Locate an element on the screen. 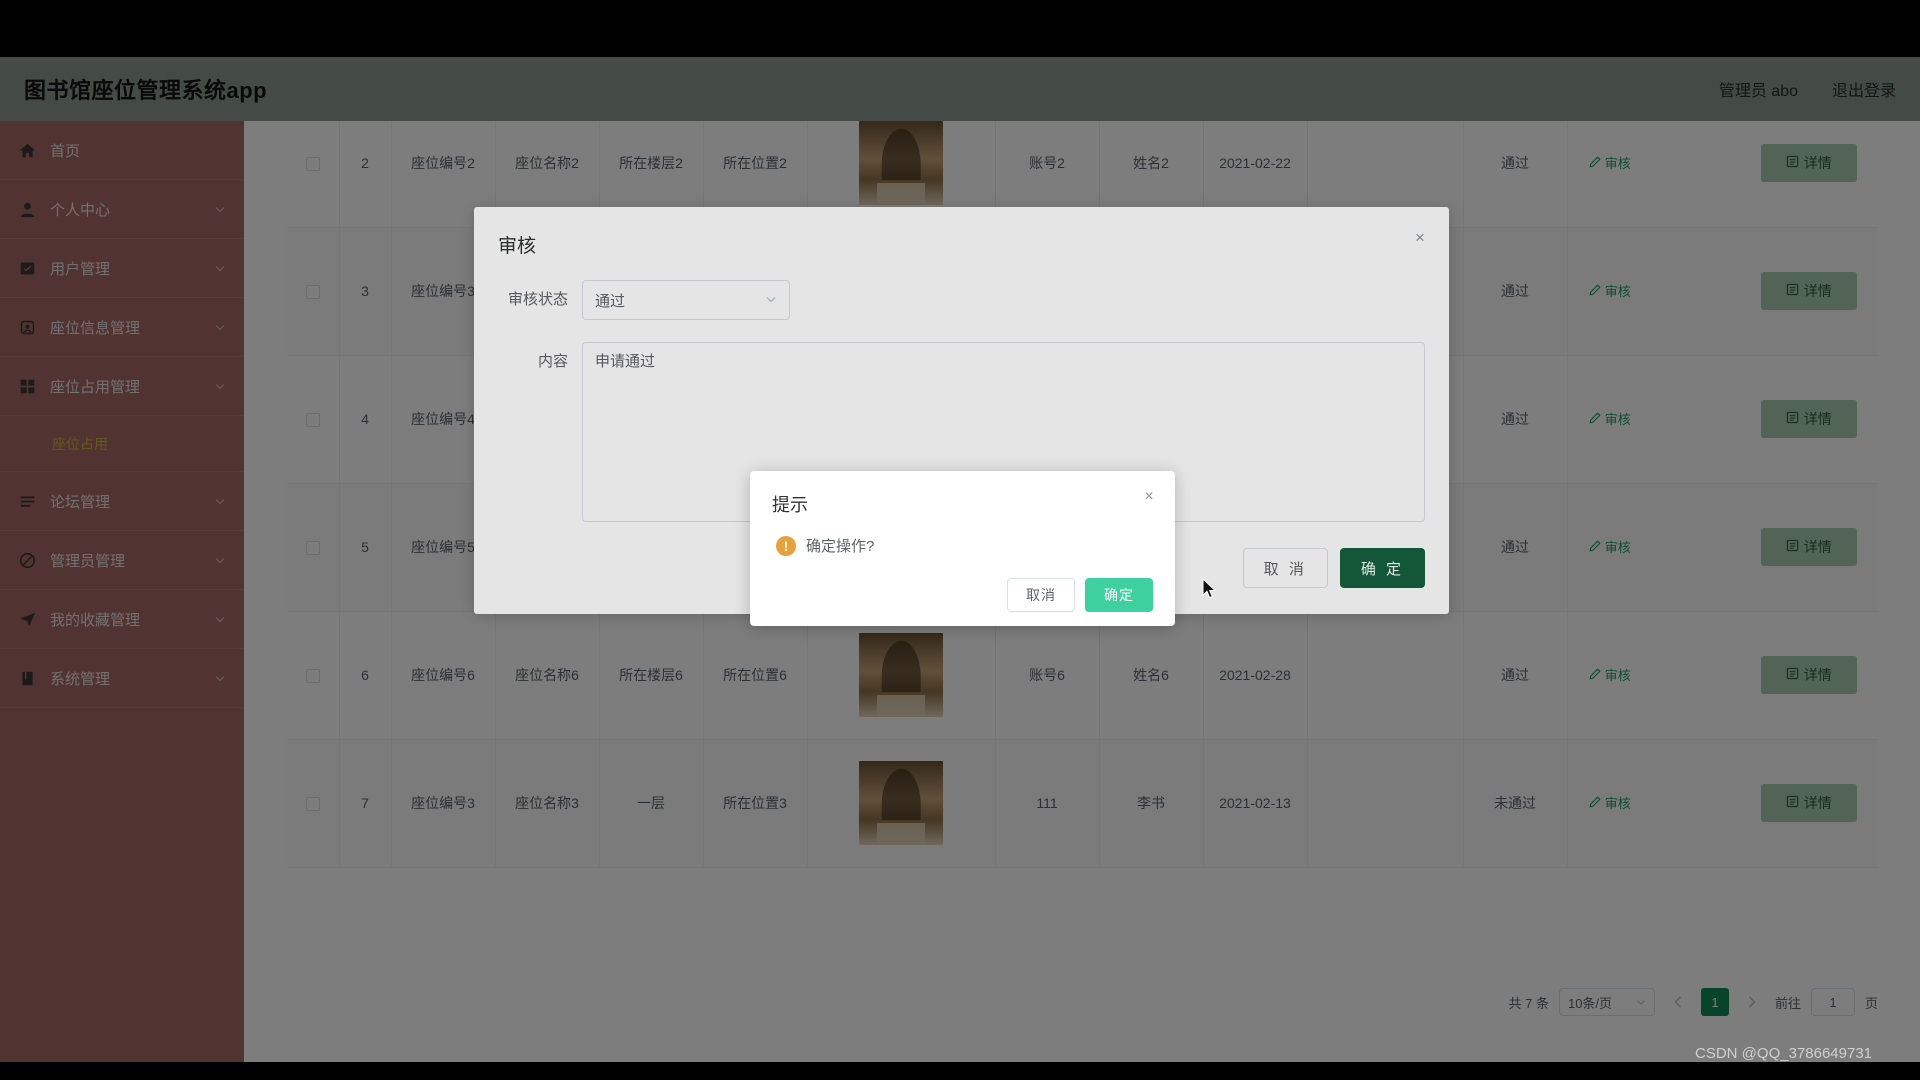 This screenshot has height=1080, width=1920. confirm-dialog: 提示 × ! 确定操作? 取消 确定 is located at coordinates (962, 548).